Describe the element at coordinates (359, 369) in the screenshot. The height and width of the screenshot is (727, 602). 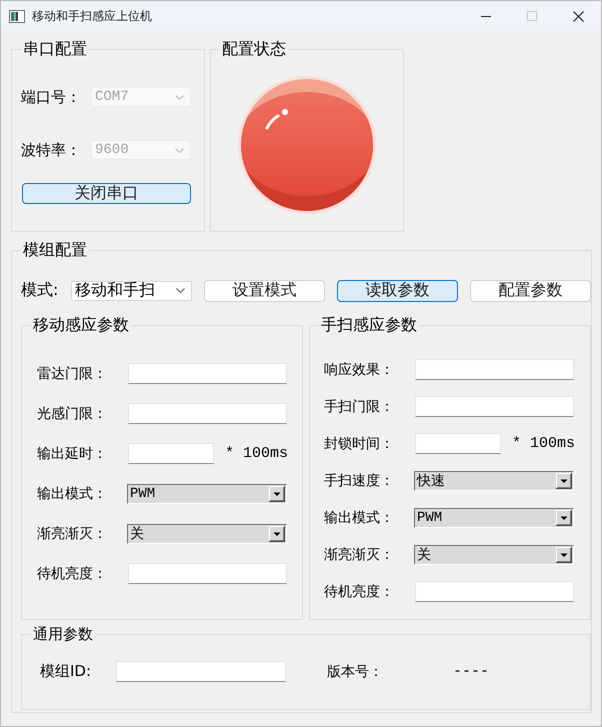
I see `field-label: 响应效果：` at that location.